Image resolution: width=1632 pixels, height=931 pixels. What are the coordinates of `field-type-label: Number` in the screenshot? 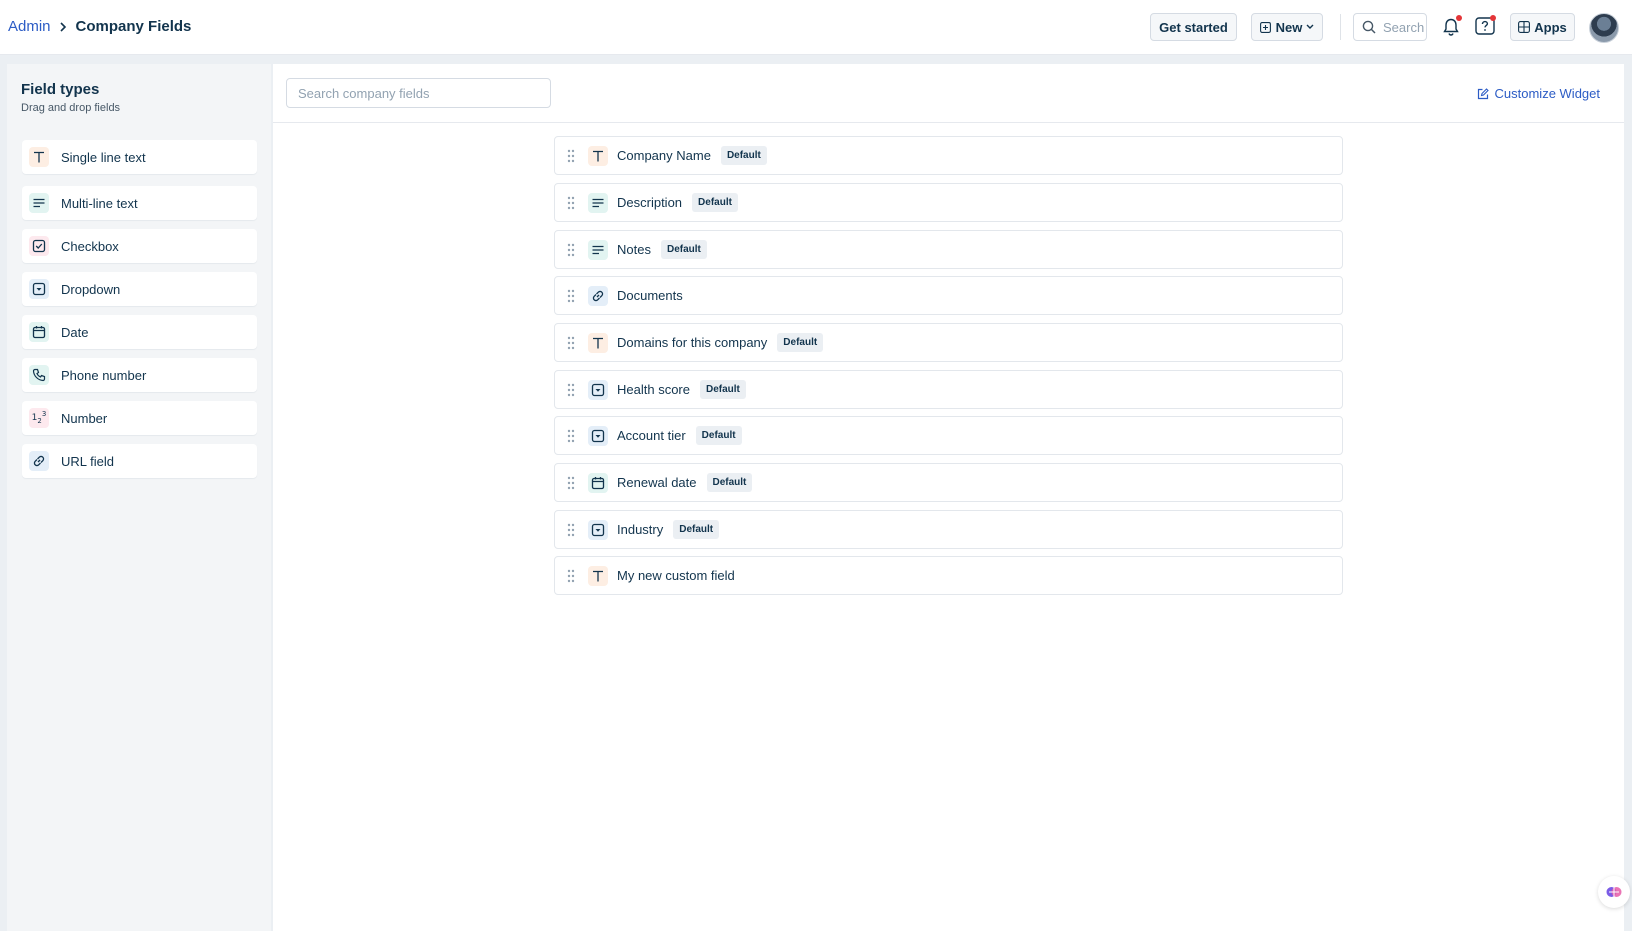 It's located at (84, 418).